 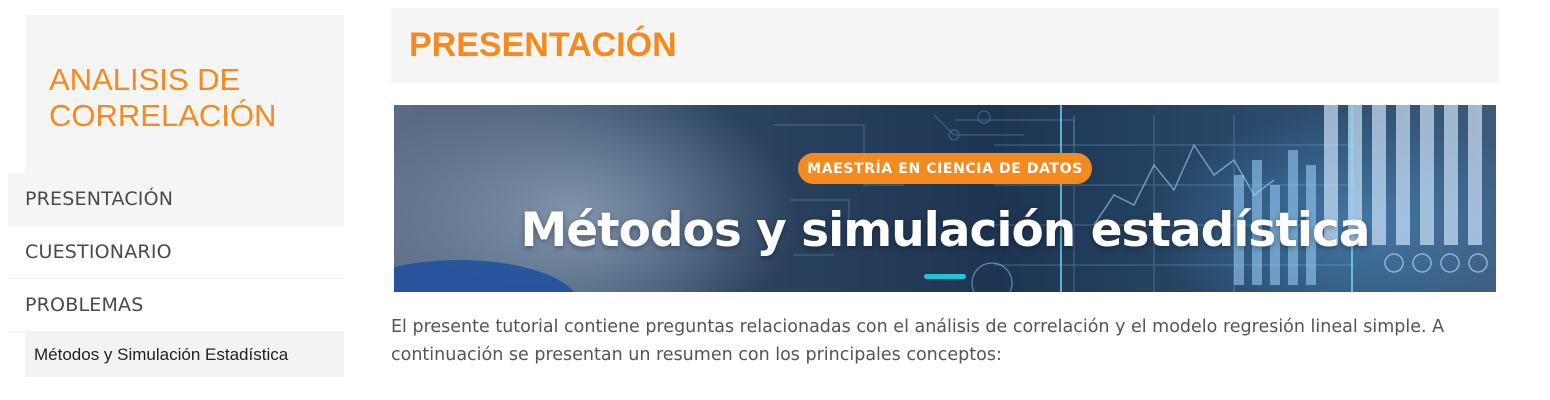 I want to click on nav-item-cuestionario: CUESTIONARIO, so click(x=176, y=252).